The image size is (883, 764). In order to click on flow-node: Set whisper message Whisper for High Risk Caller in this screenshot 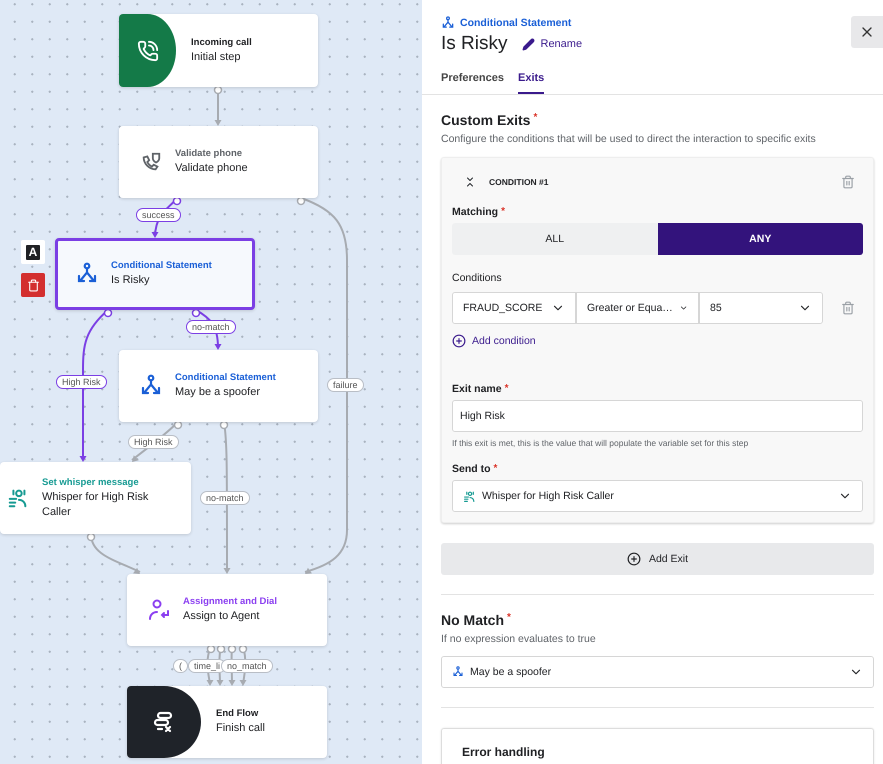, I will do `click(95, 498)`.